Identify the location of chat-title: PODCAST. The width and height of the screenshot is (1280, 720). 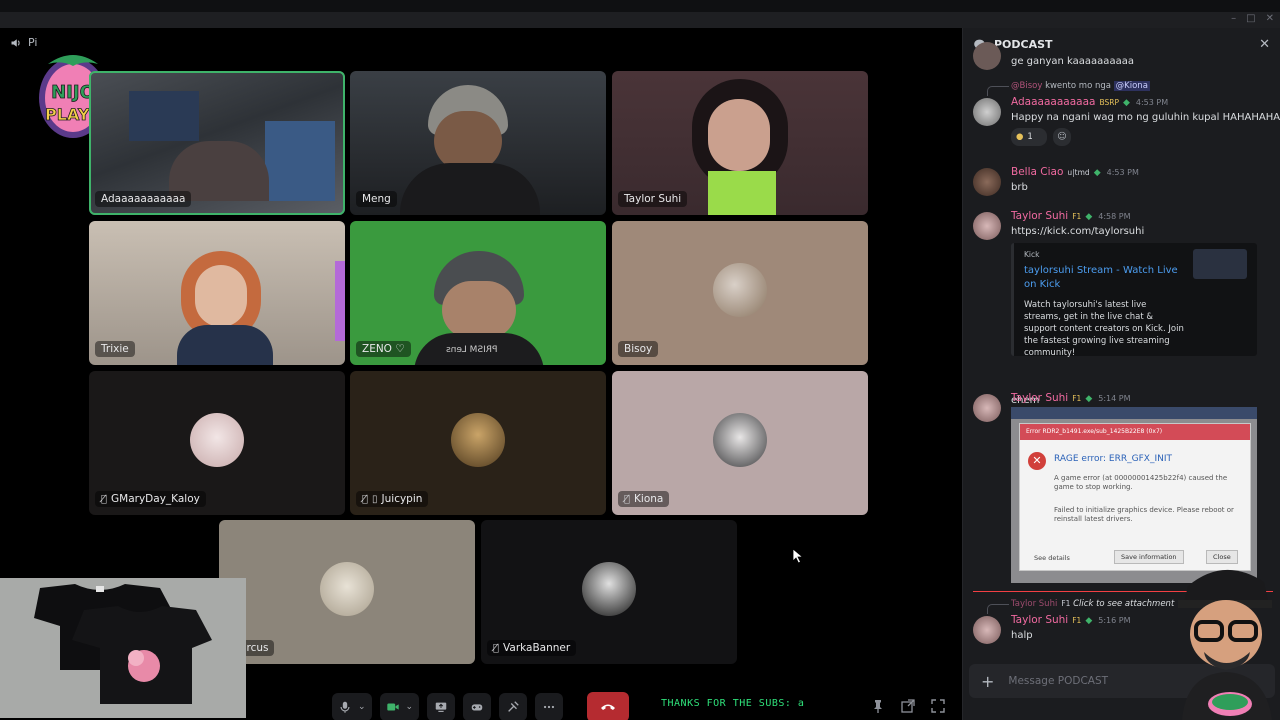
(1023, 44).